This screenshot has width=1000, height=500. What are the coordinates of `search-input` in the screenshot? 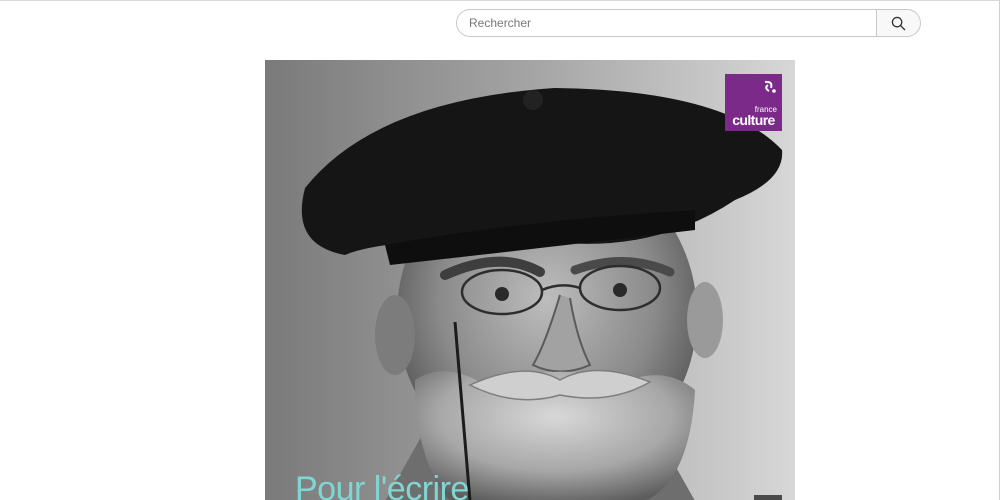 It's located at (666, 23).